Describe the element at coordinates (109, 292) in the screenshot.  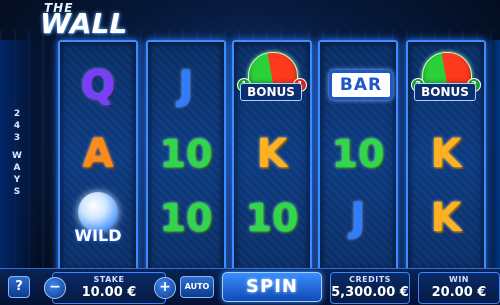
I see `stake-value: 10.00 €` at that location.